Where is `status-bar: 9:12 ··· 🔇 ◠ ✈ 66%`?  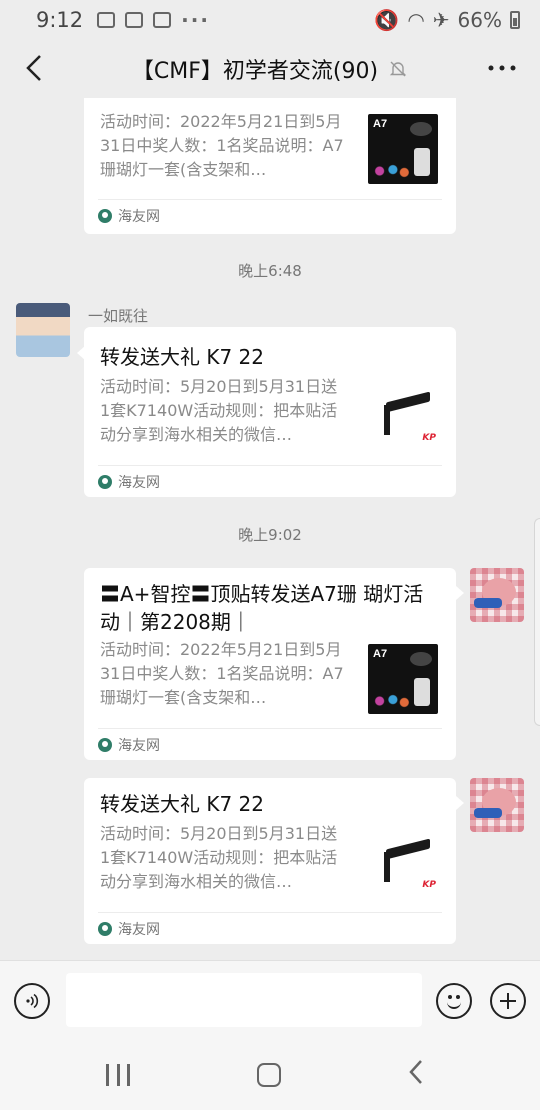 status-bar: 9:12 ··· 🔇 ◠ ✈ 66% is located at coordinates (270, 20).